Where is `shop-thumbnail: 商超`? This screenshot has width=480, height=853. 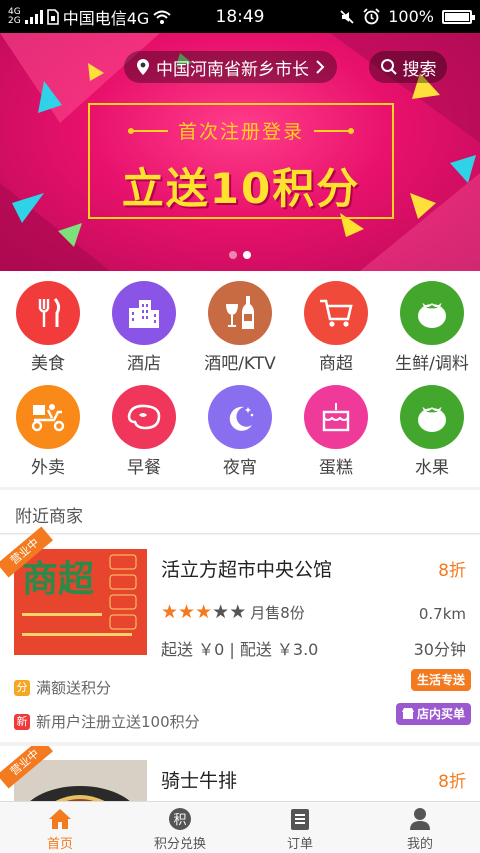
shop-thumbnail: 商超 is located at coordinates (80, 602).